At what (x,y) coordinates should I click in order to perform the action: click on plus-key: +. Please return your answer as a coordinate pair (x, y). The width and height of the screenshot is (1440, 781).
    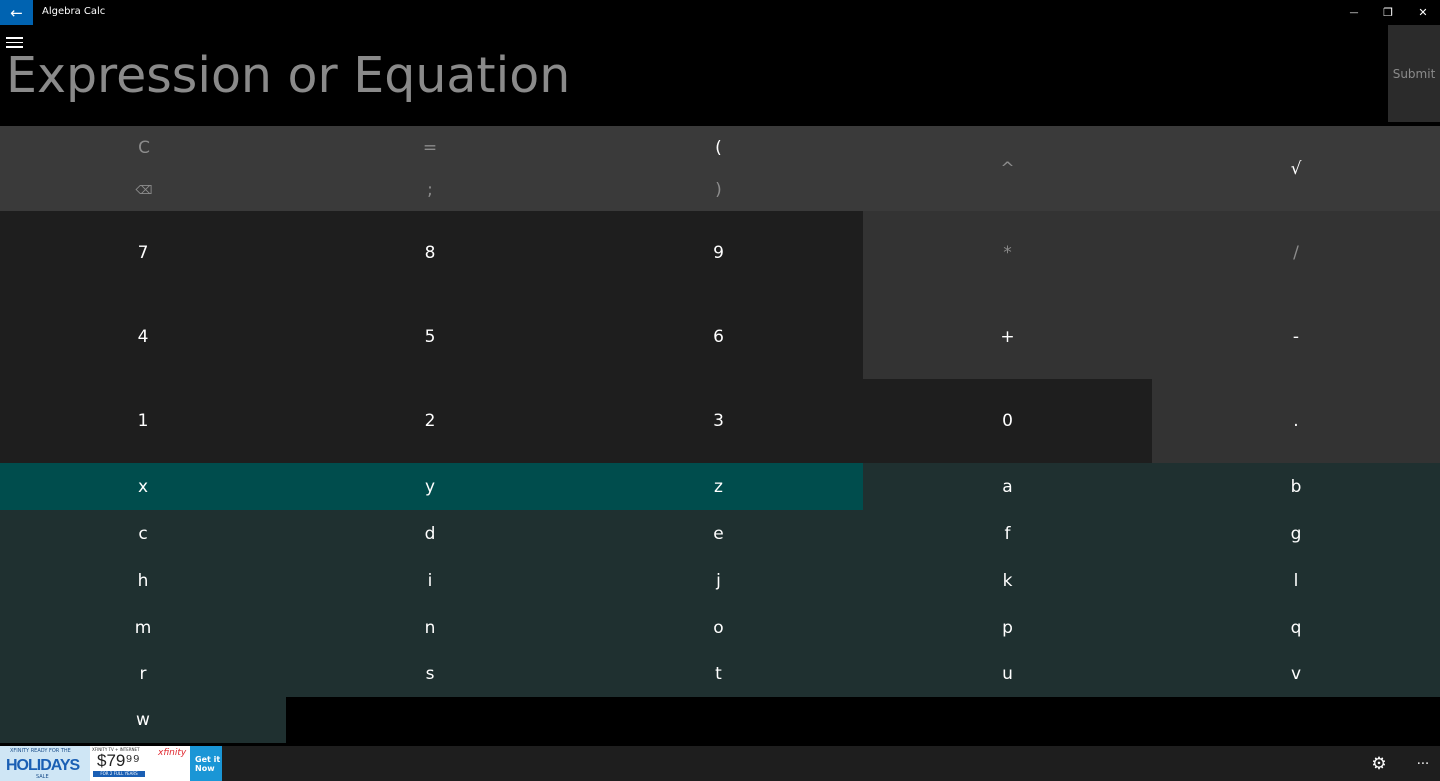
    Looking at the image, I should click on (1007, 337).